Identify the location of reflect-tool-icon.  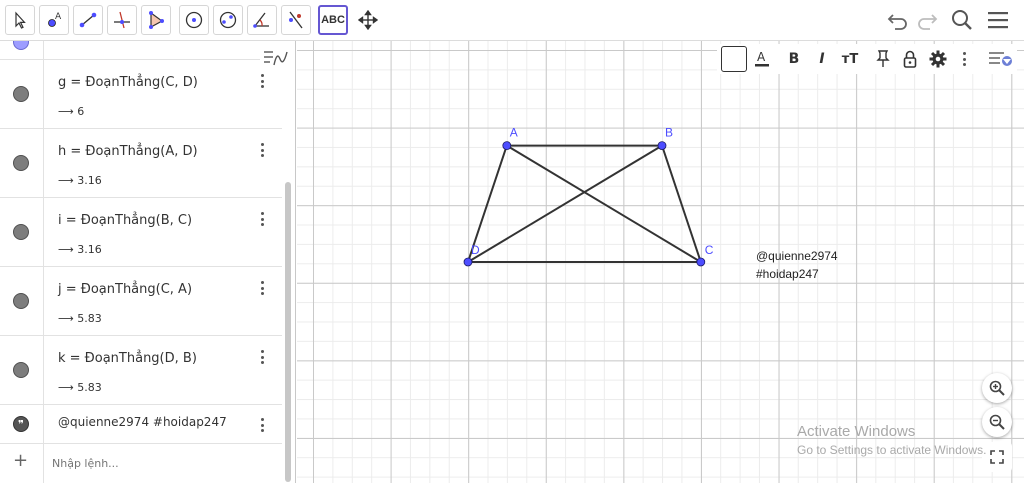
(296, 20).